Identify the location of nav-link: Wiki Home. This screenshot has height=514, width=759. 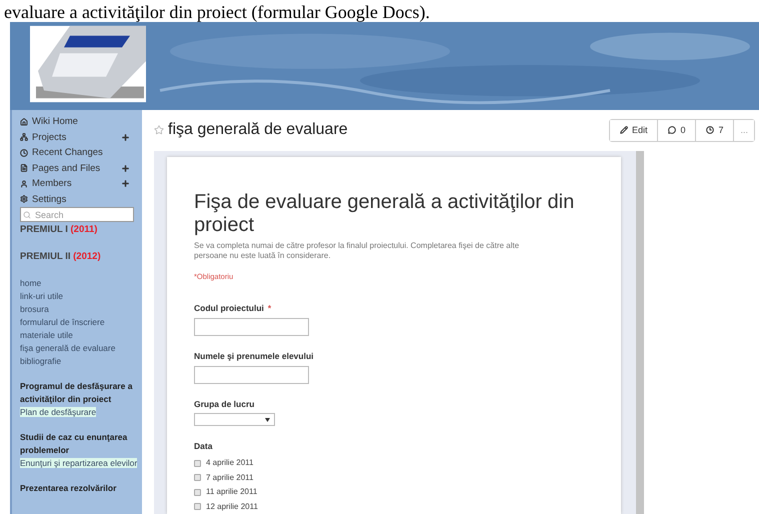
(55, 121).